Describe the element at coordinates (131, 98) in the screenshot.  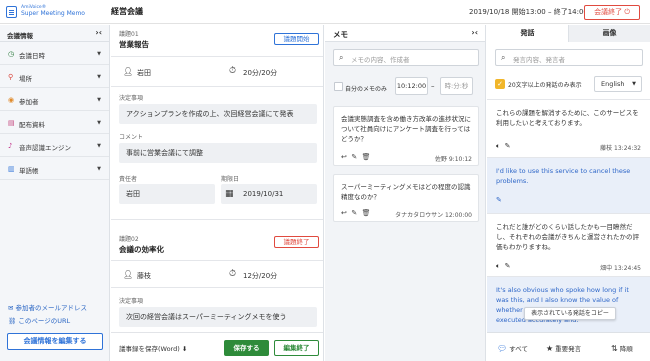
I see `decision-label: 決定事項` at that location.